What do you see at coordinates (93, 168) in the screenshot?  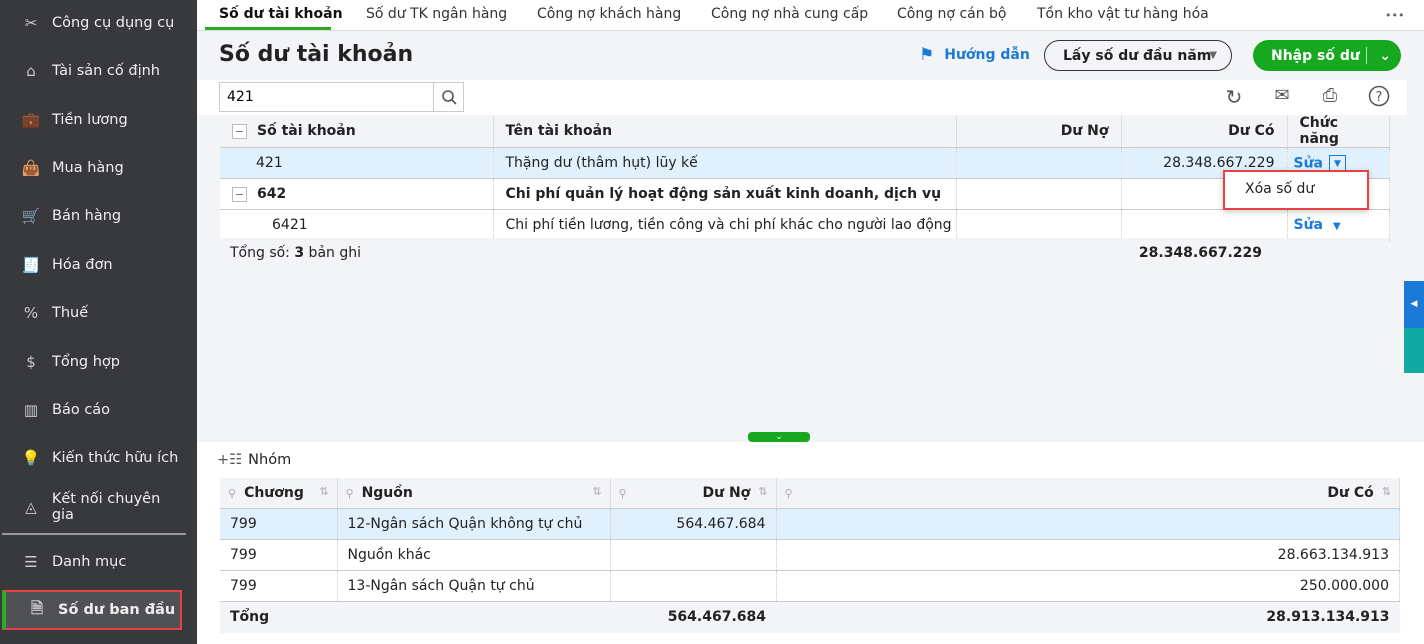 I see `sidebar-item-3: 👜 Mua hàng` at bounding box center [93, 168].